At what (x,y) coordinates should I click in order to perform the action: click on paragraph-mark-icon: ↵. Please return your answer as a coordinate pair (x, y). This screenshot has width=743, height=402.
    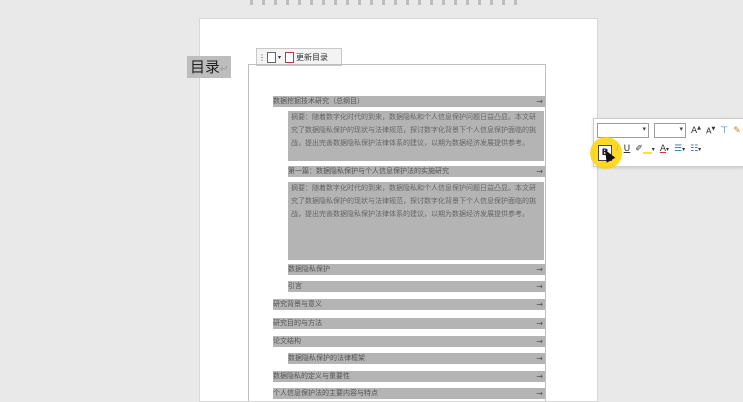
    Looking at the image, I should click on (224, 69).